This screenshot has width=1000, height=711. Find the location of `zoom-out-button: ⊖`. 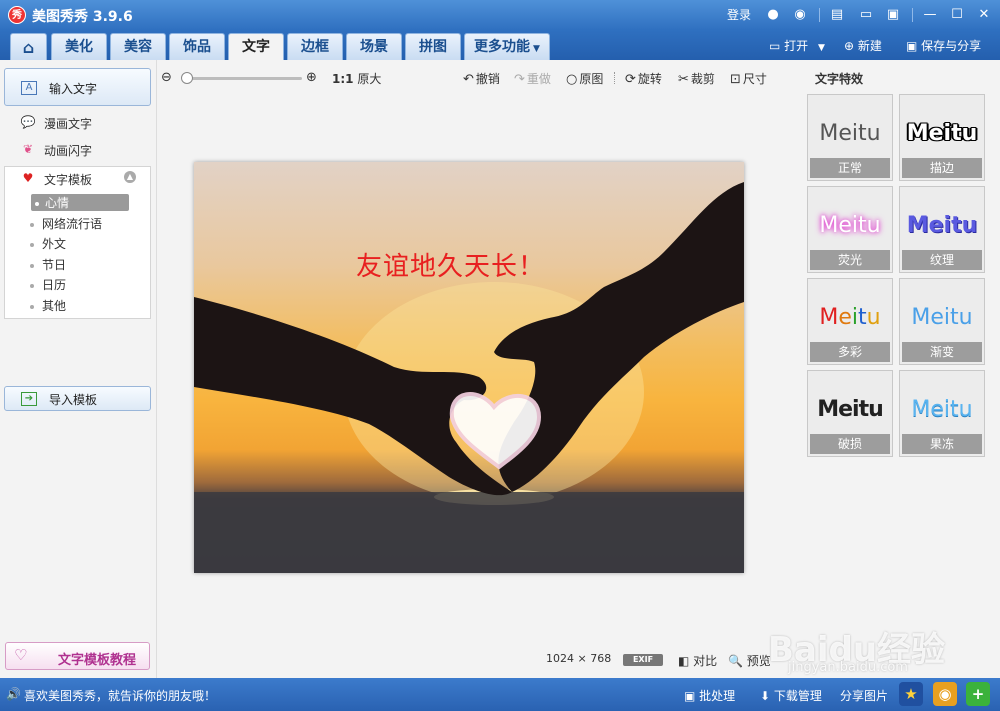

zoom-out-button: ⊖ is located at coordinates (167, 77).